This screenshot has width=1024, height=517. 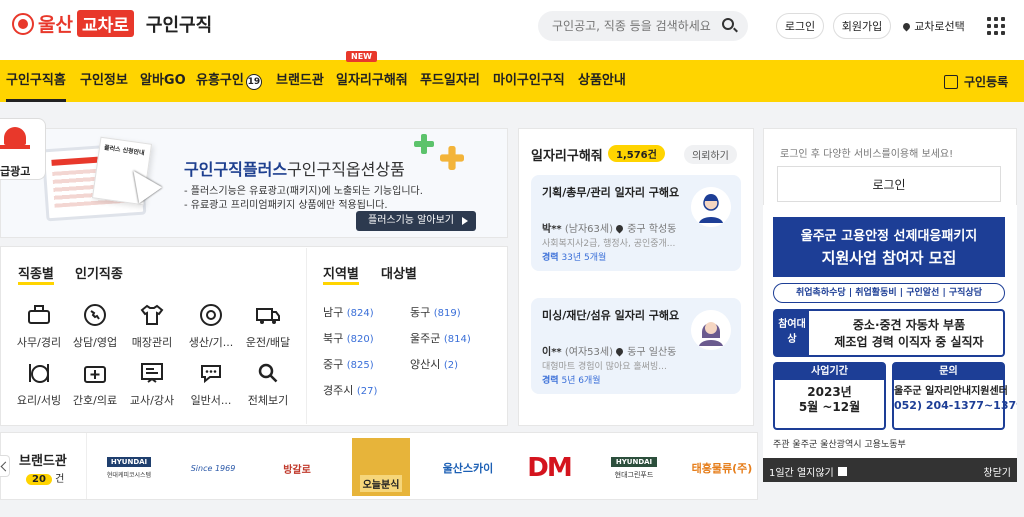 I want to click on cat-store: 매장관리, so click(x=152, y=326).